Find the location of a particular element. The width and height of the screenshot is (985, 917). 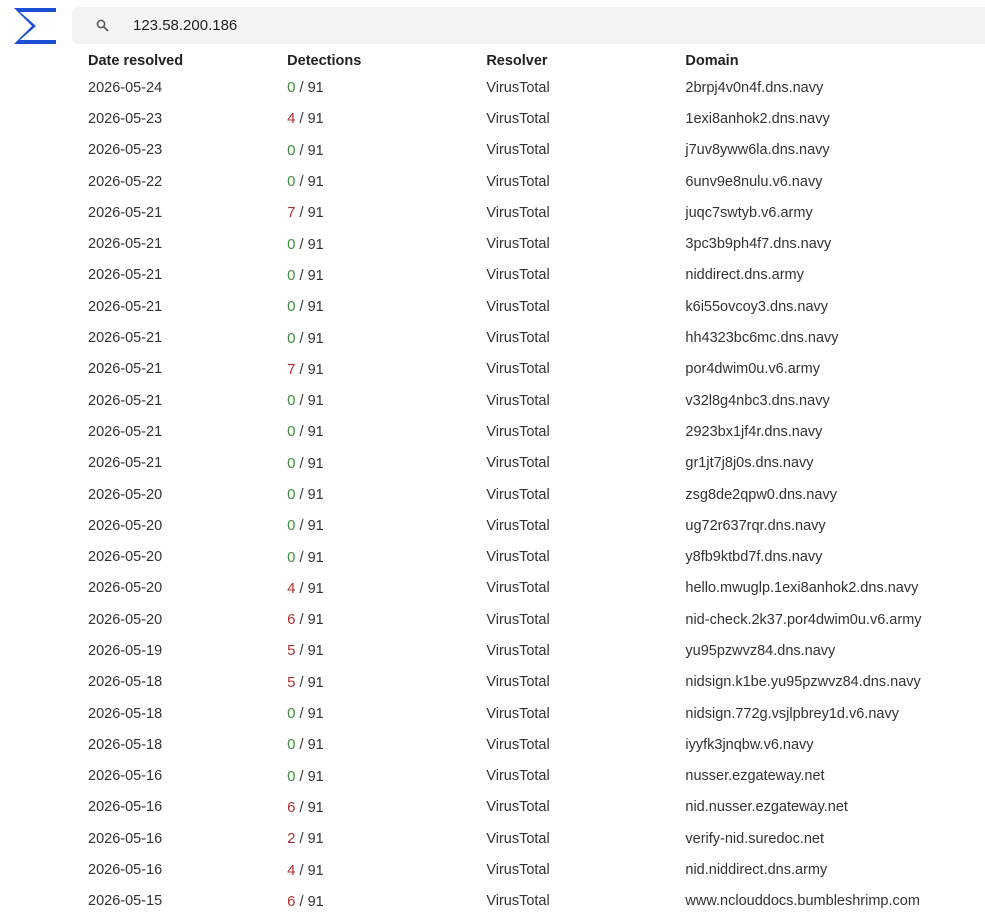

domain-link: ug72r637rqr.dns.navy is located at coordinates (835, 525).